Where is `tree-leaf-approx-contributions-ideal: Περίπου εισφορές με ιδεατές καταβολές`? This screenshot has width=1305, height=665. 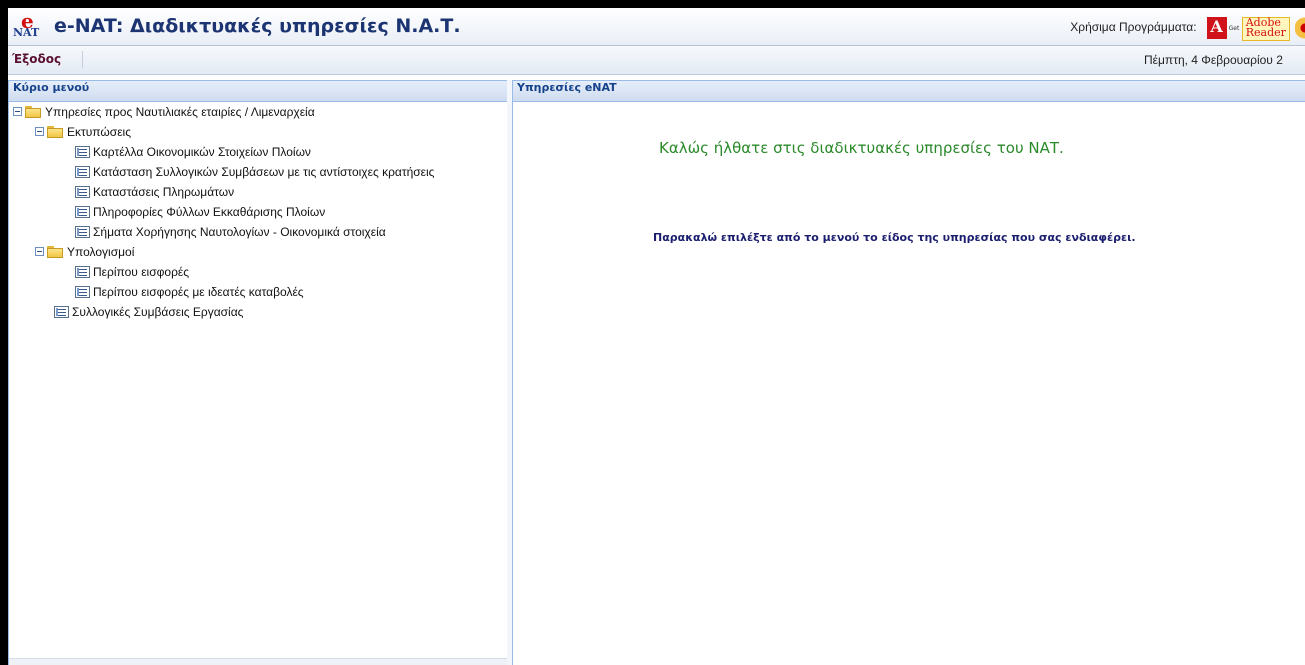 tree-leaf-approx-contributions-ideal: Περίπου εισφορές με ιδεατές καταβολές is located at coordinates (258, 295).